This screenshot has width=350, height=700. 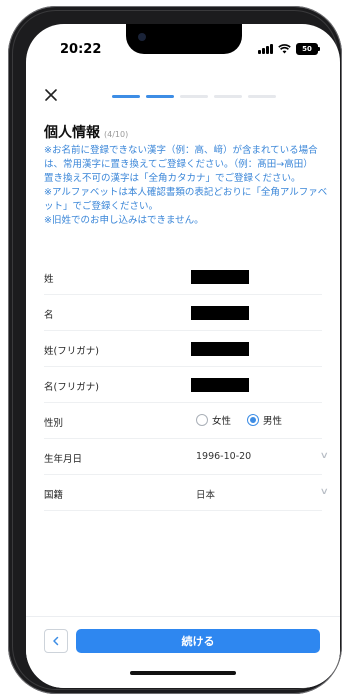 I want to click on gender-option-label: 女性, so click(x=222, y=421).